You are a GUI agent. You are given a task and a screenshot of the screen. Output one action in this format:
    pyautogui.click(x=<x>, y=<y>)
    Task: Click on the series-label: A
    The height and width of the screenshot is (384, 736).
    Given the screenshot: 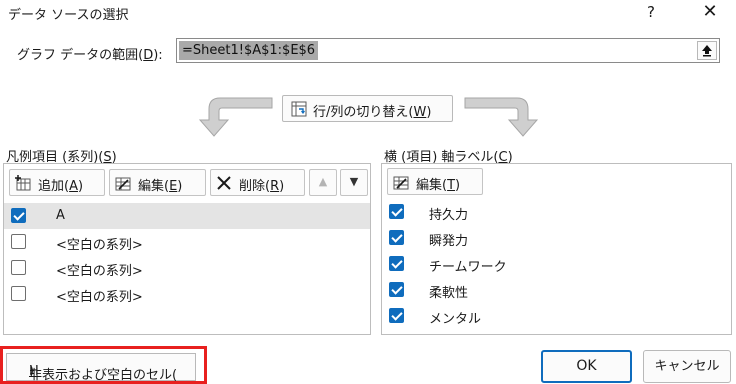 What is the action you would take?
    pyautogui.click(x=60, y=215)
    